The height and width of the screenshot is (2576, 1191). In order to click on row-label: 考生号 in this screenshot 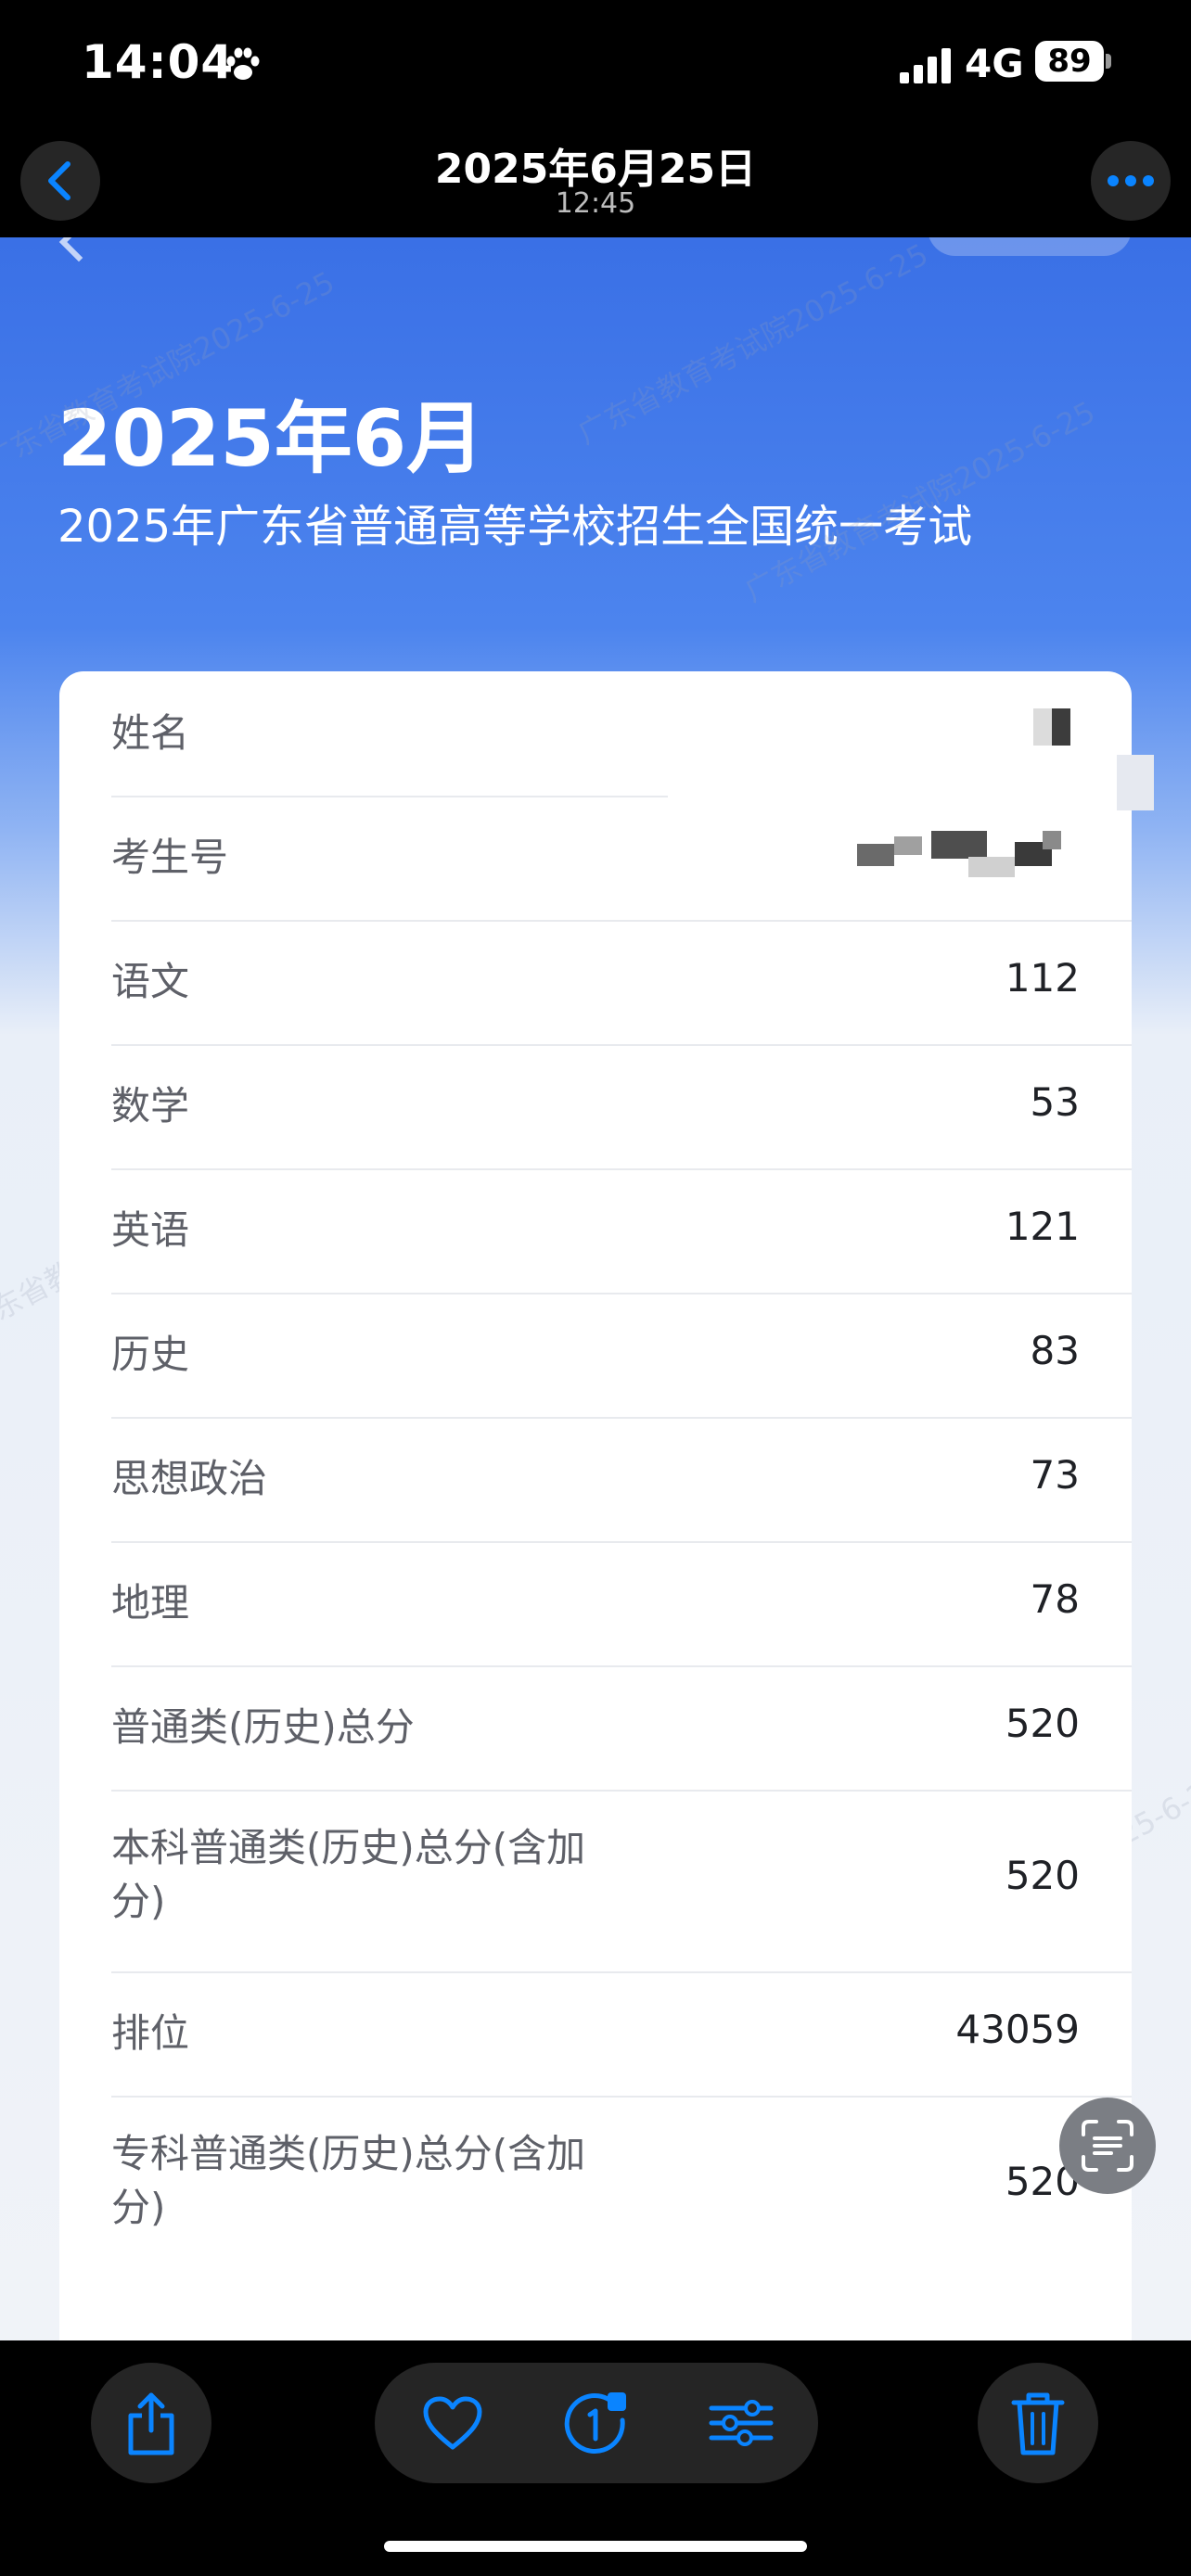, I will do `click(170, 857)`.